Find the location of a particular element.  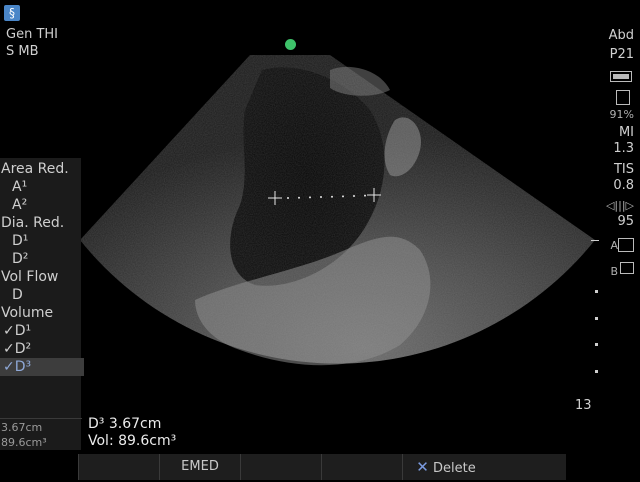

delete-x-icon: ✕ is located at coordinates (422, 467).